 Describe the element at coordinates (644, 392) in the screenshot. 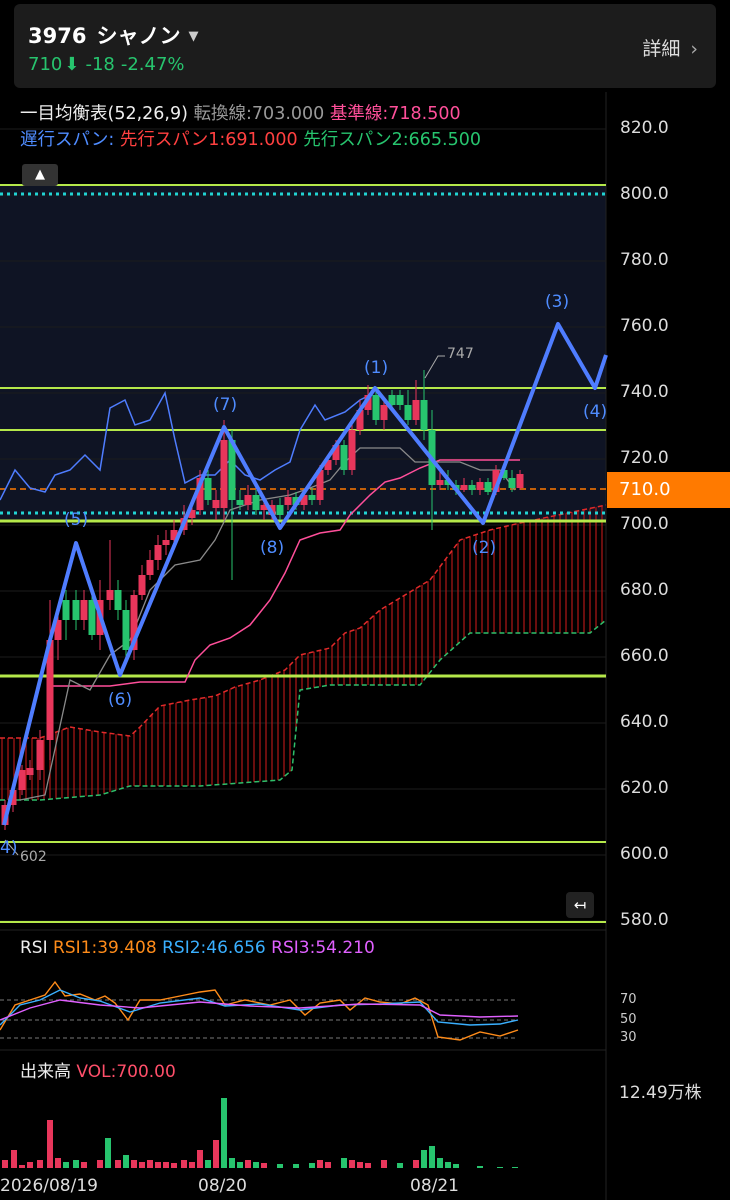

I see `price-axis-label: 740.0` at that location.